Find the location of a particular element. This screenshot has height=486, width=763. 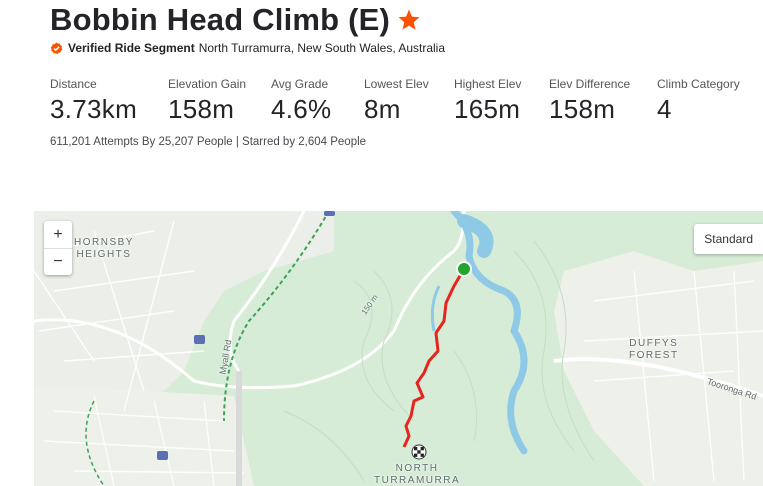

map-label-line: TURRAMURRA is located at coordinates (417, 480).